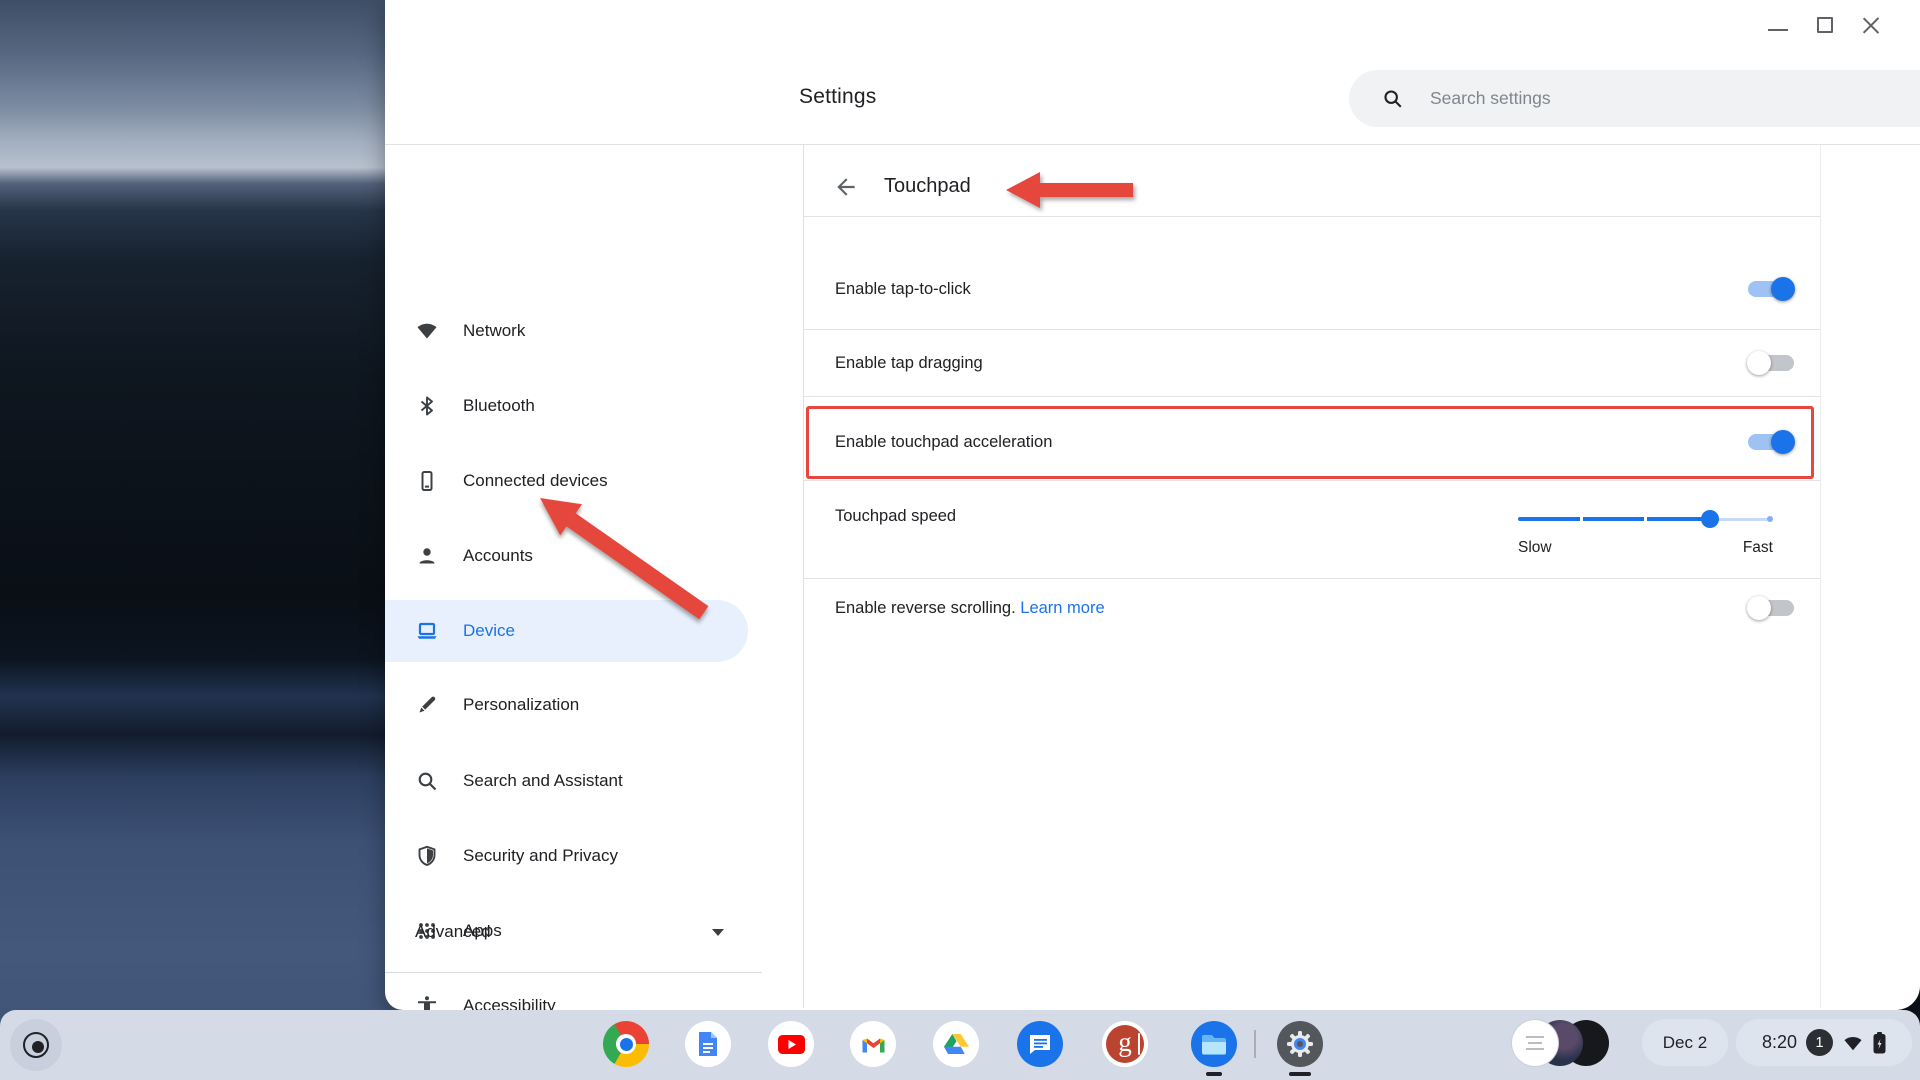  Describe the element at coordinates (1312, 289) in the screenshot. I see `setting-row-tap-to-click: Enable tap-to-click` at that location.